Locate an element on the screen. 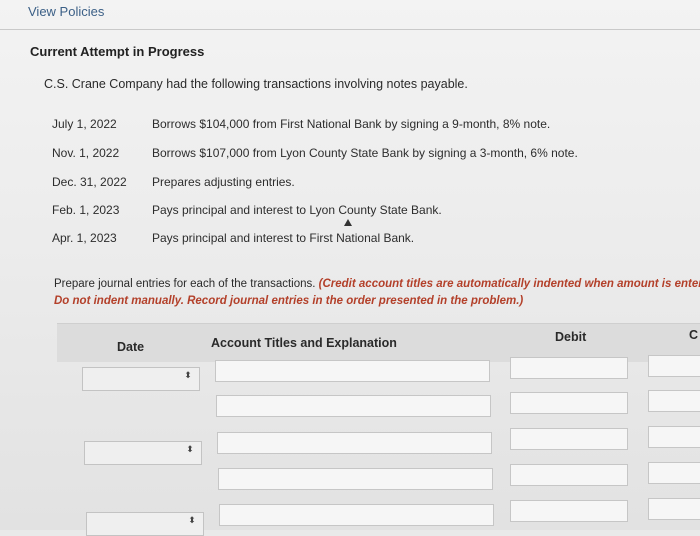 This screenshot has width=700, height=536. header-divider is located at coordinates (350, 29).